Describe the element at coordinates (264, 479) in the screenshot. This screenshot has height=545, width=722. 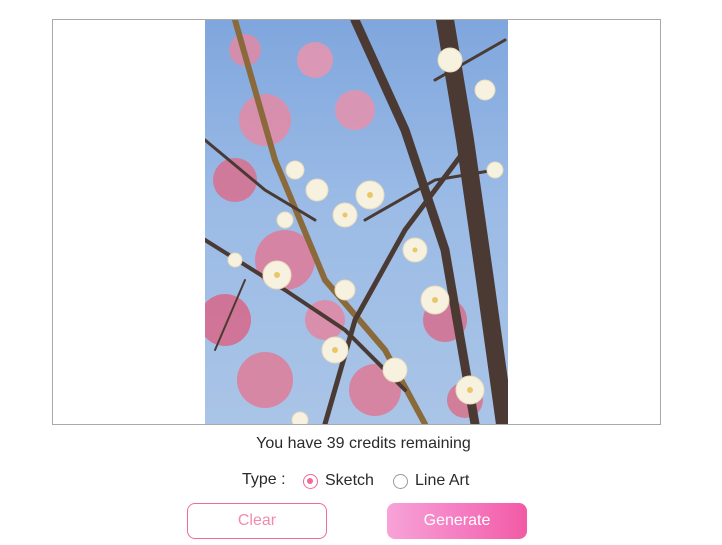
I see `type-label: Type :` at that location.